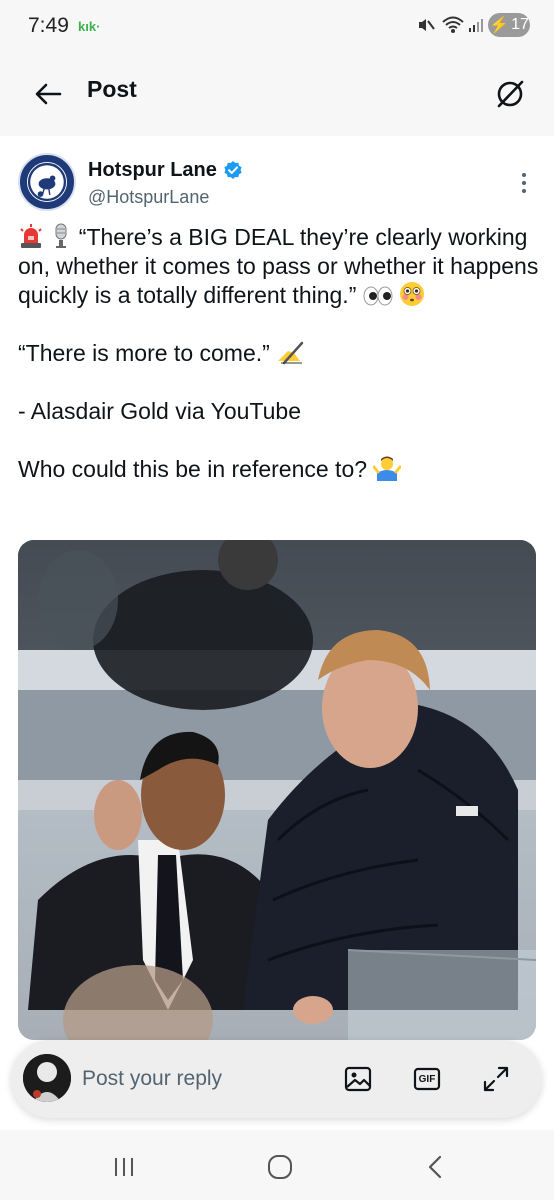 Image resolution: width=554 pixels, height=1200 pixels. I want to click on user-avatar-image, so click(47, 1078).